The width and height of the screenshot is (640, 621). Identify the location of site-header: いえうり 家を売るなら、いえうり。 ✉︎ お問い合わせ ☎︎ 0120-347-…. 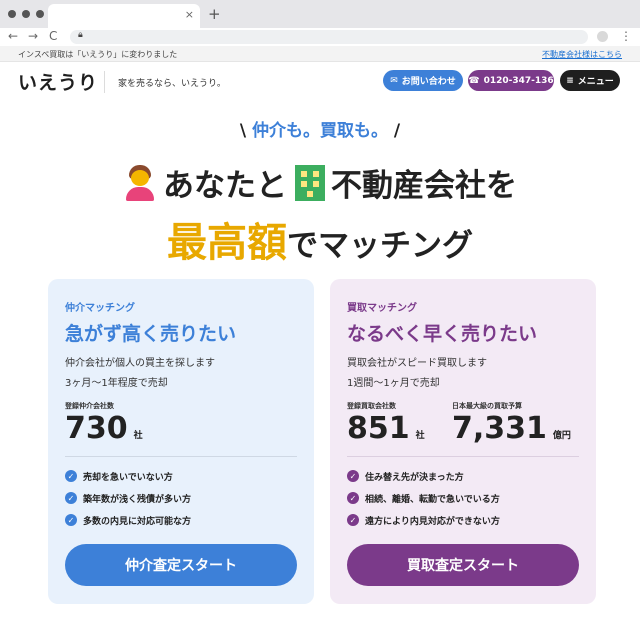
(320, 81).